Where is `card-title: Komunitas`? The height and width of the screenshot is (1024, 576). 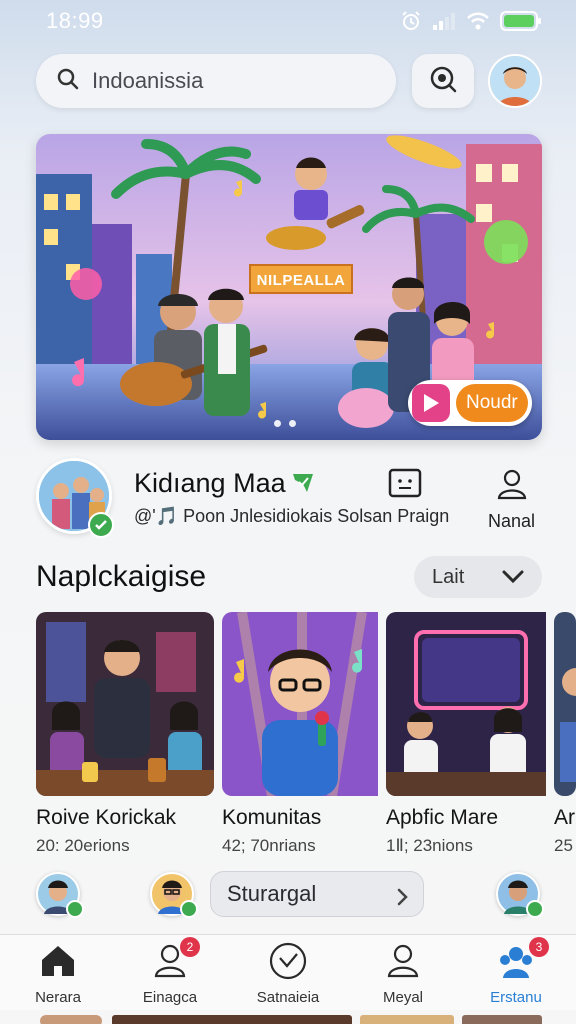
card-title: Komunitas is located at coordinates (272, 817).